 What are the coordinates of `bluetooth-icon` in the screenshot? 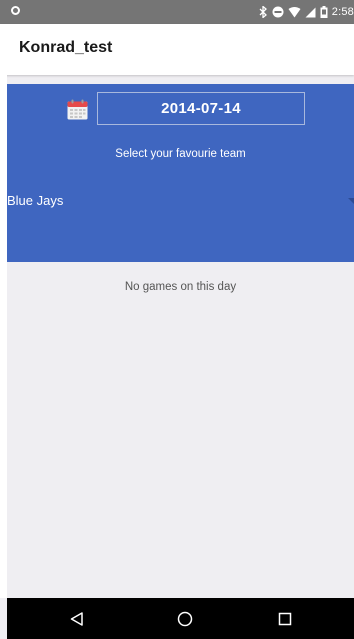 It's located at (263, 12).